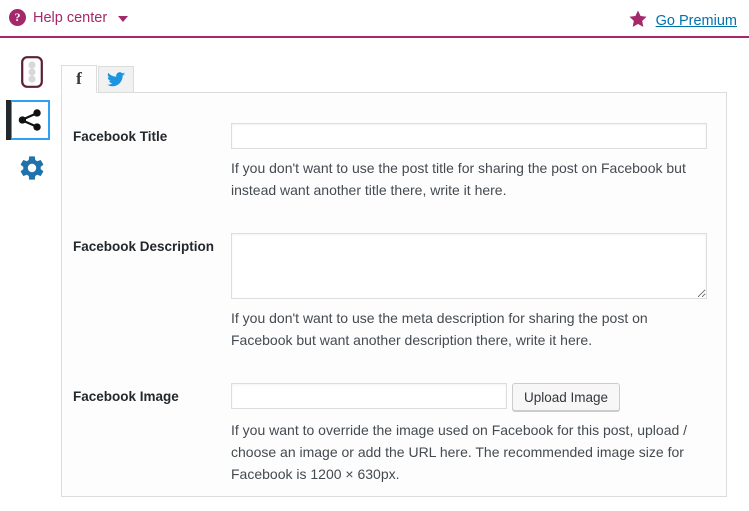 The image size is (749, 511). I want to click on sidebar-icon-rail, so click(28, 124).